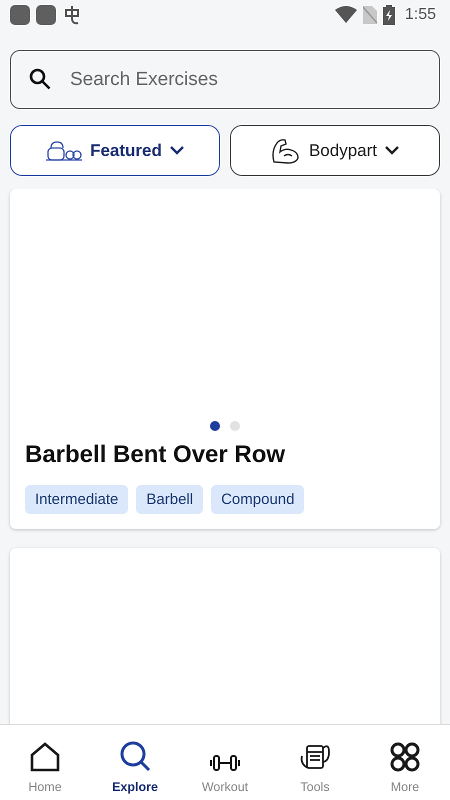  I want to click on wifi-icon, so click(345, 15).